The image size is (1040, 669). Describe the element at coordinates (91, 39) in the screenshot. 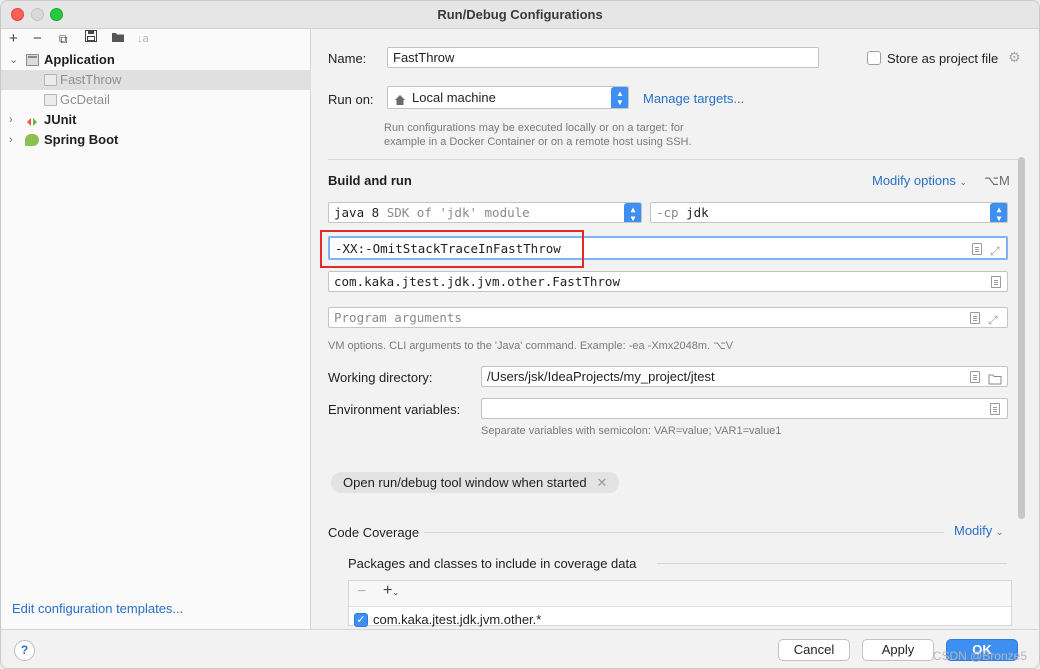

I see `save-configuration-icon` at that location.